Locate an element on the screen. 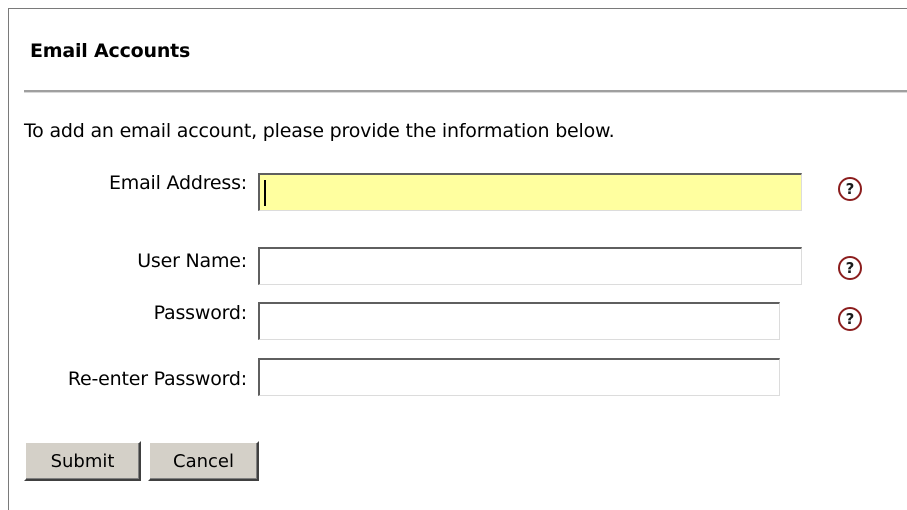 The height and width of the screenshot is (510, 907). email-address-help-icon: ? is located at coordinates (850, 189).